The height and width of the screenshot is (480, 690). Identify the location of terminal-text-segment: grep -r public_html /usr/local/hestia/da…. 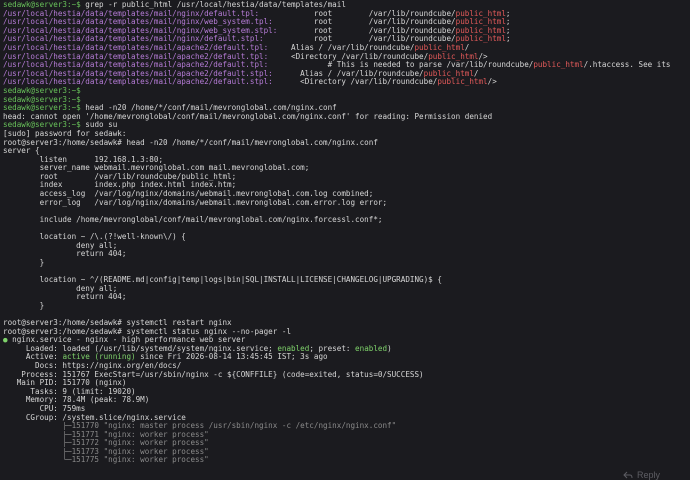
(215, 5).